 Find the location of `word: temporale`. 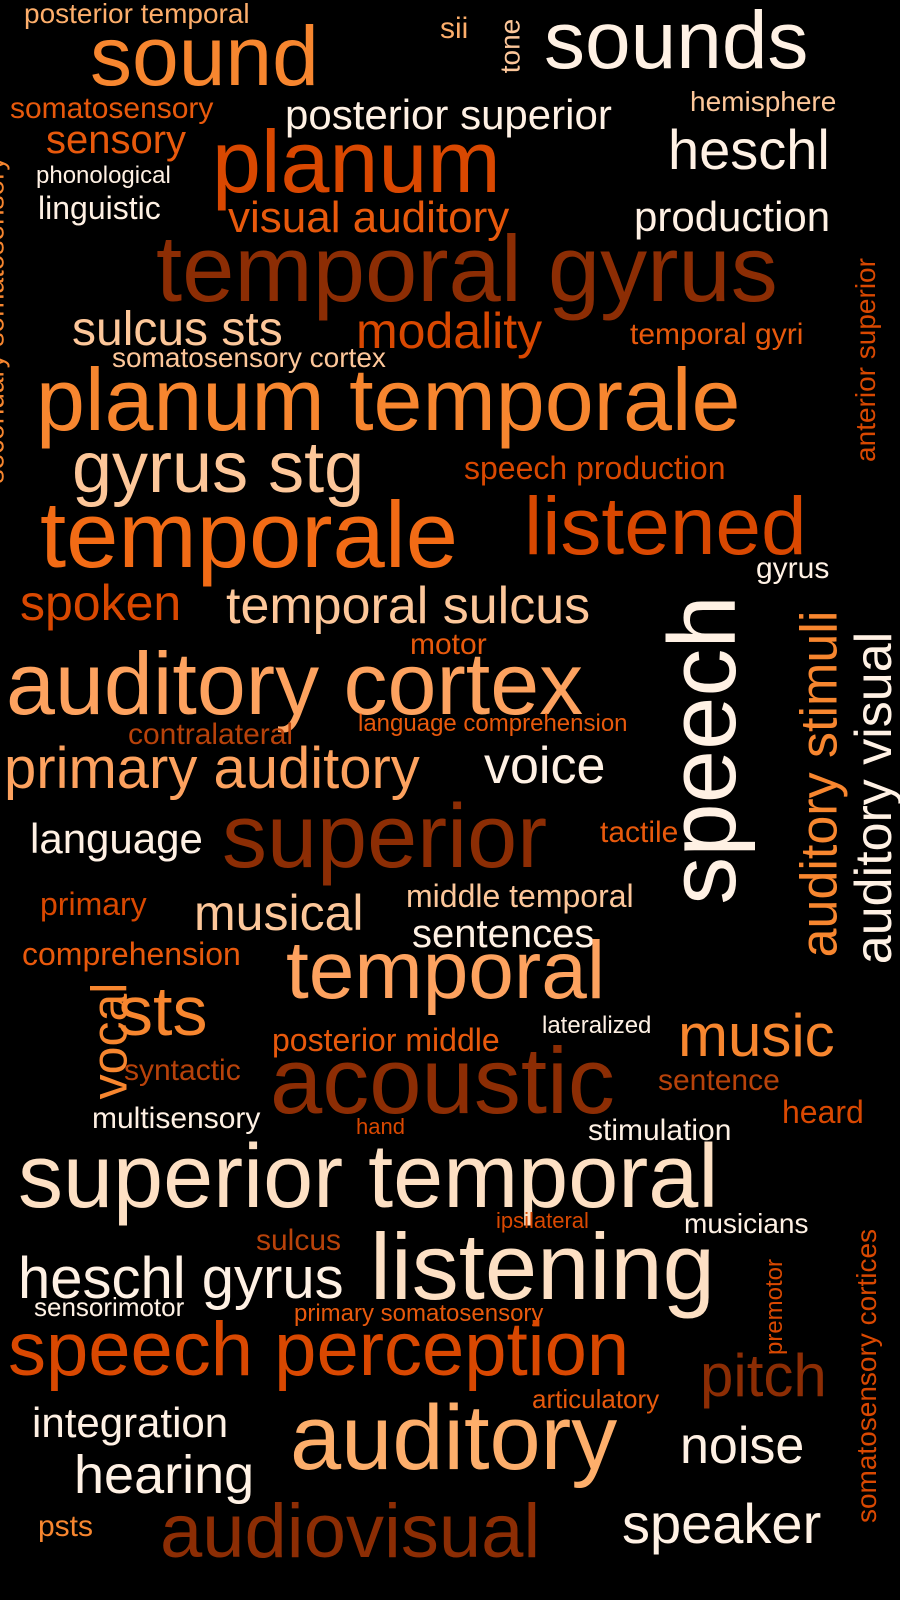

word: temporale is located at coordinates (249, 534).